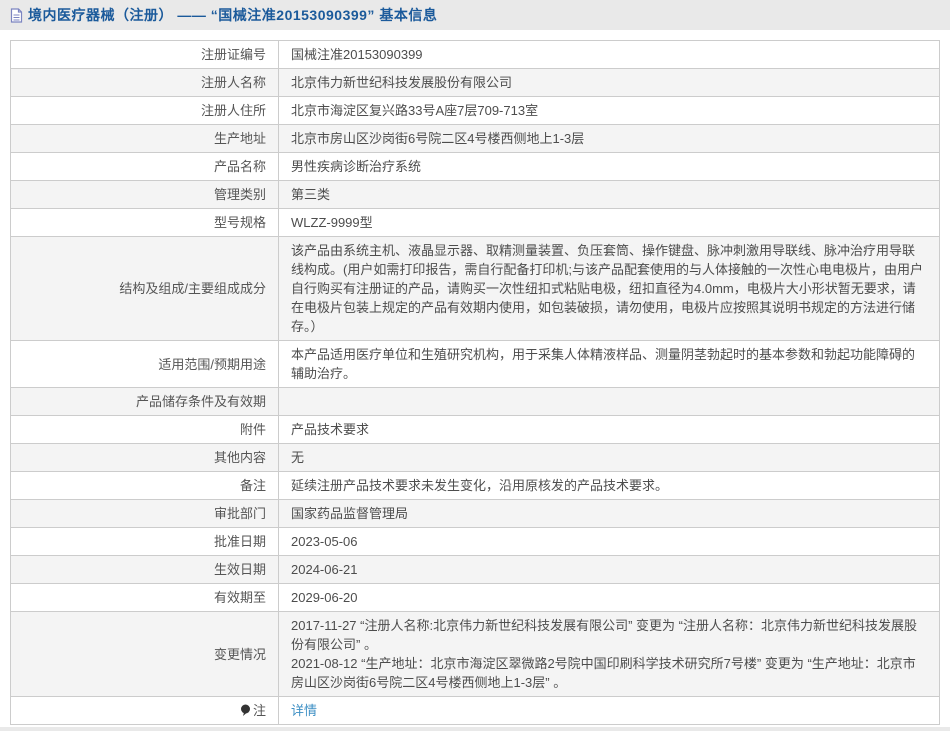  Describe the element at coordinates (144, 457) in the screenshot. I see `row-label: 其他内容` at that location.